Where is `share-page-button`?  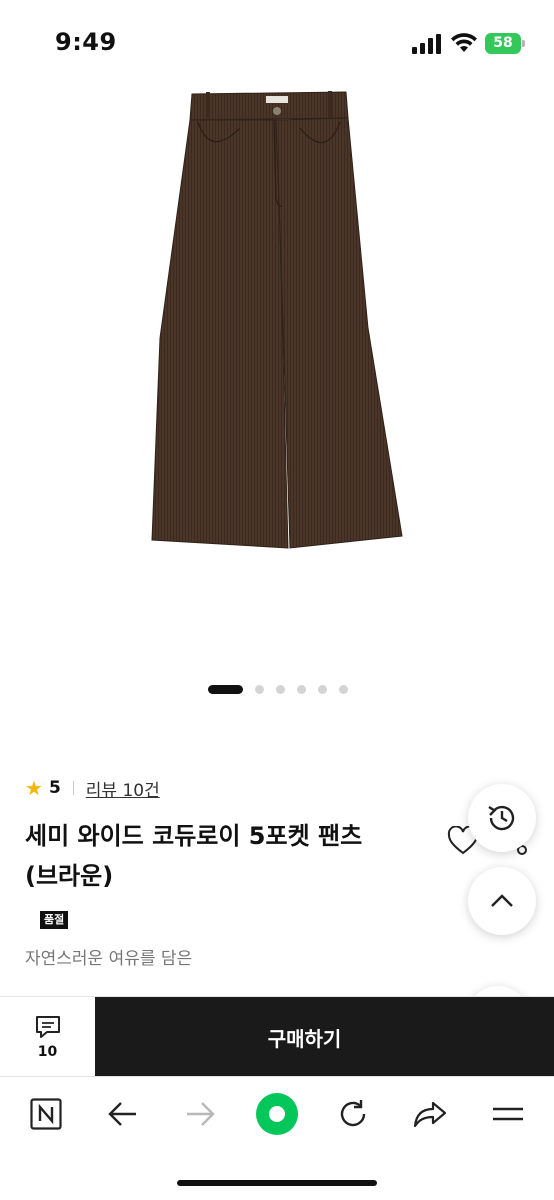
share-page-button is located at coordinates (430, 1114).